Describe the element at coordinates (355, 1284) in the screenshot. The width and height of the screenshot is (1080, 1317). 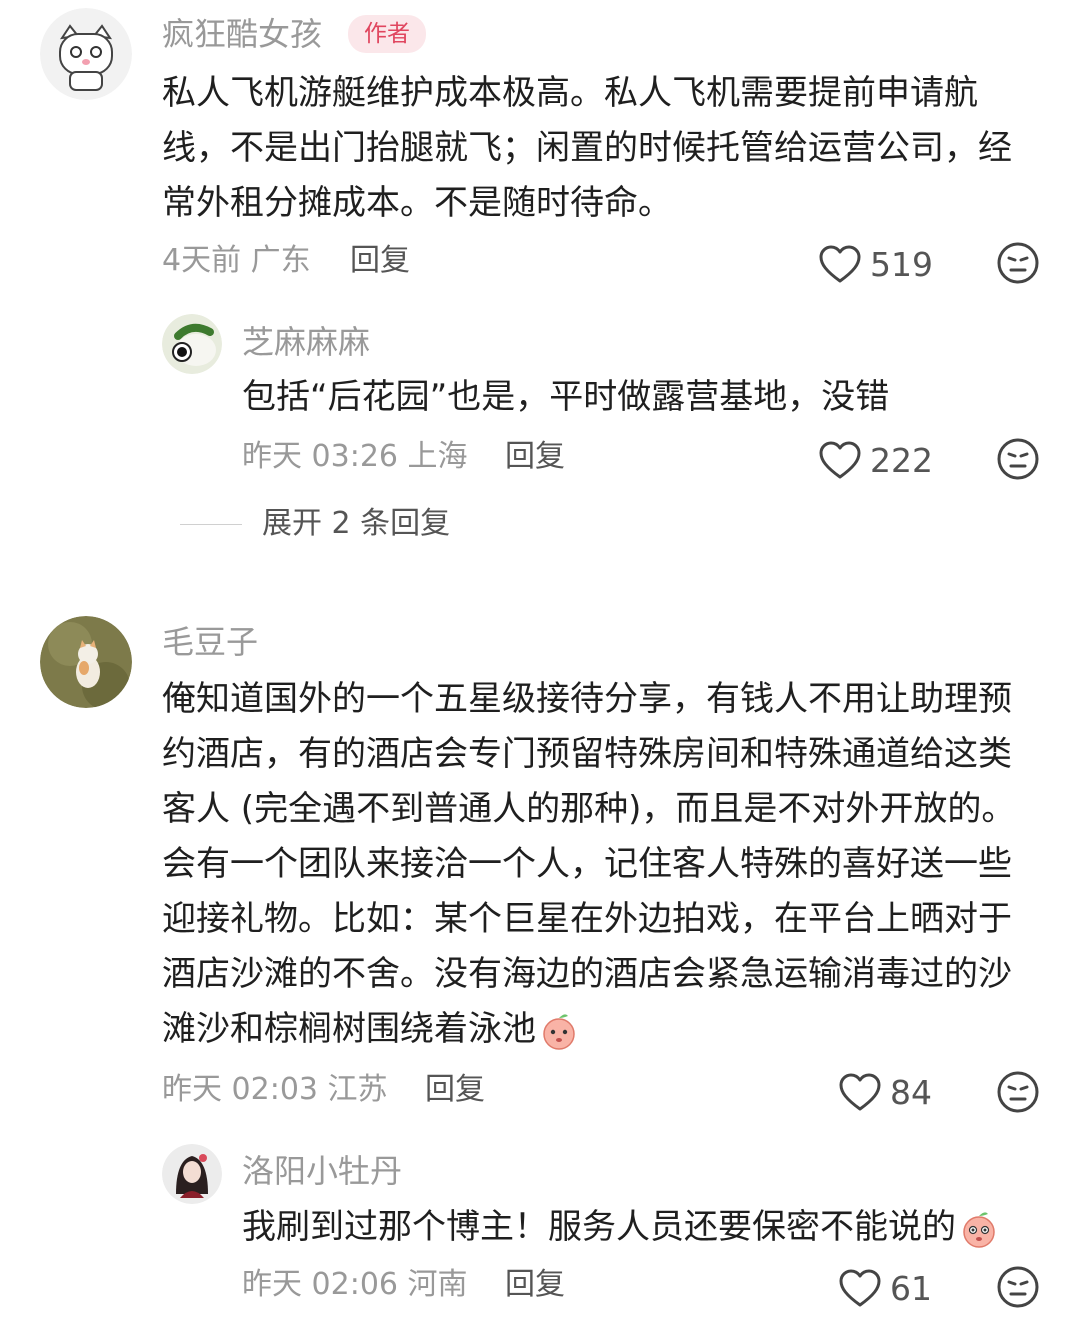
I see `reply-time-location: 昨天 02:06 河南` at that location.